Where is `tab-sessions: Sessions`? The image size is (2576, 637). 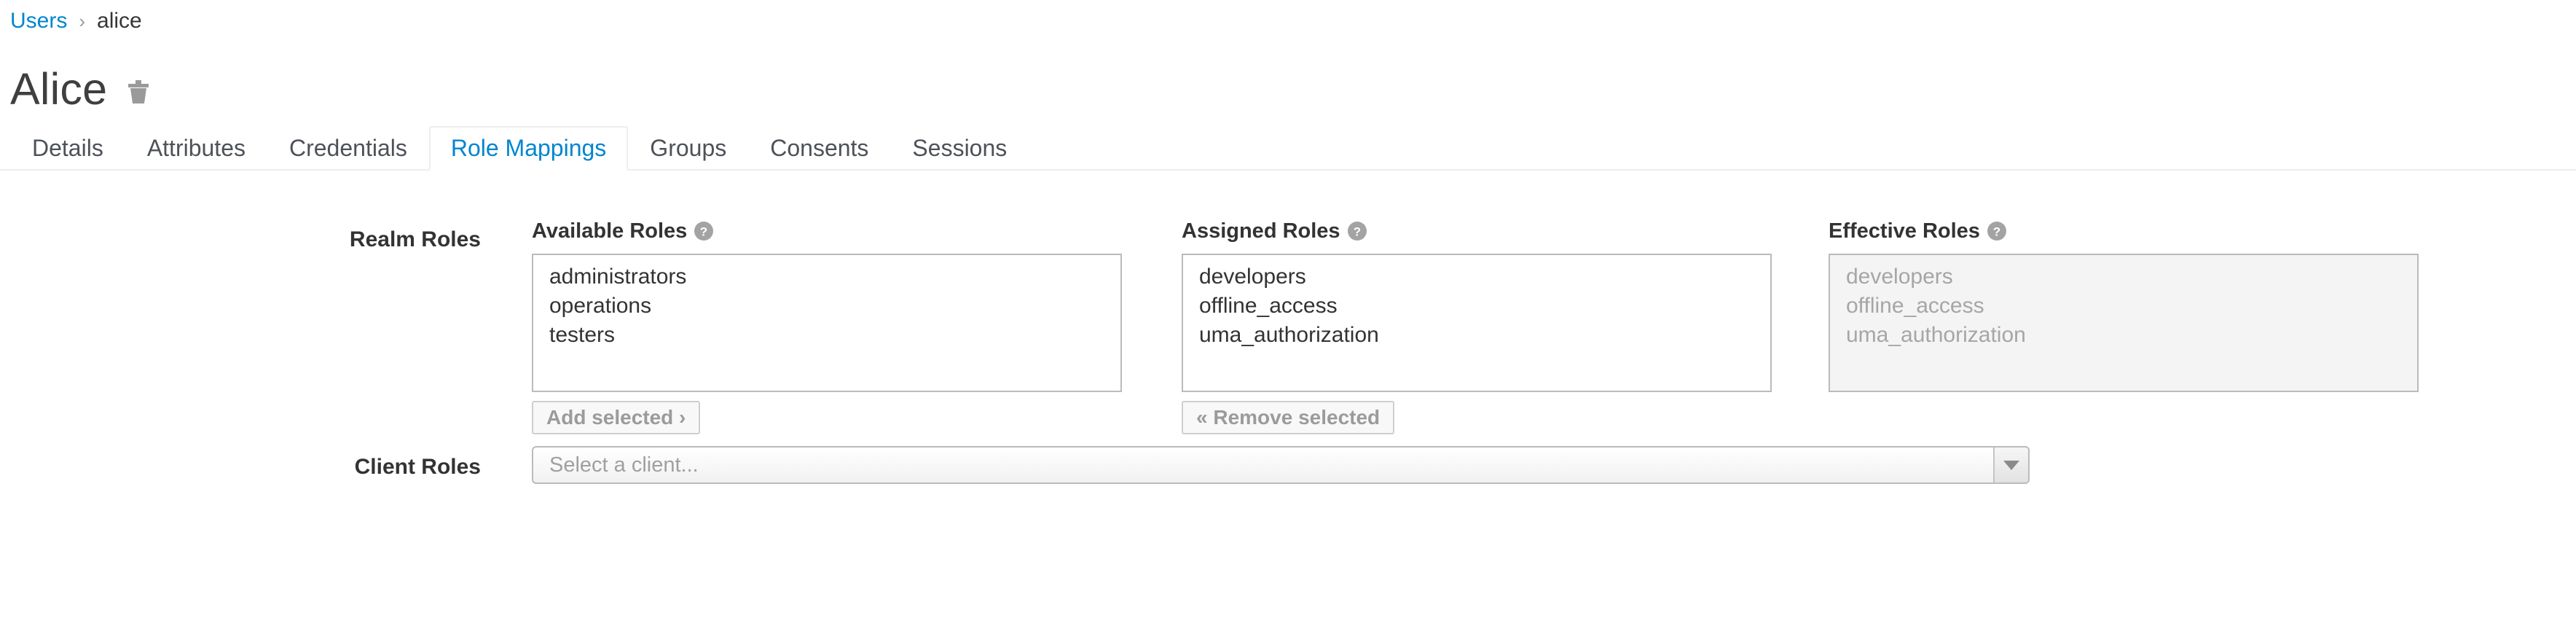 tab-sessions: Sessions is located at coordinates (959, 148).